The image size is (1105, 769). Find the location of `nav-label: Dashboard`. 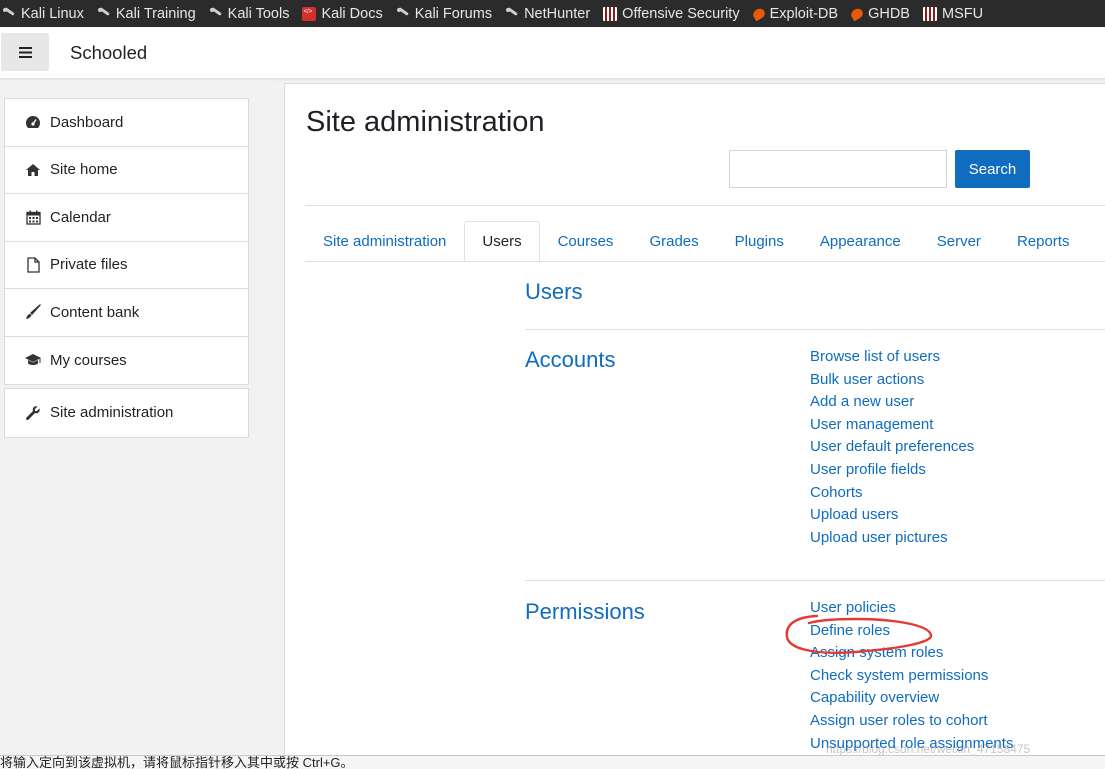

nav-label: Dashboard is located at coordinates (87, 122).